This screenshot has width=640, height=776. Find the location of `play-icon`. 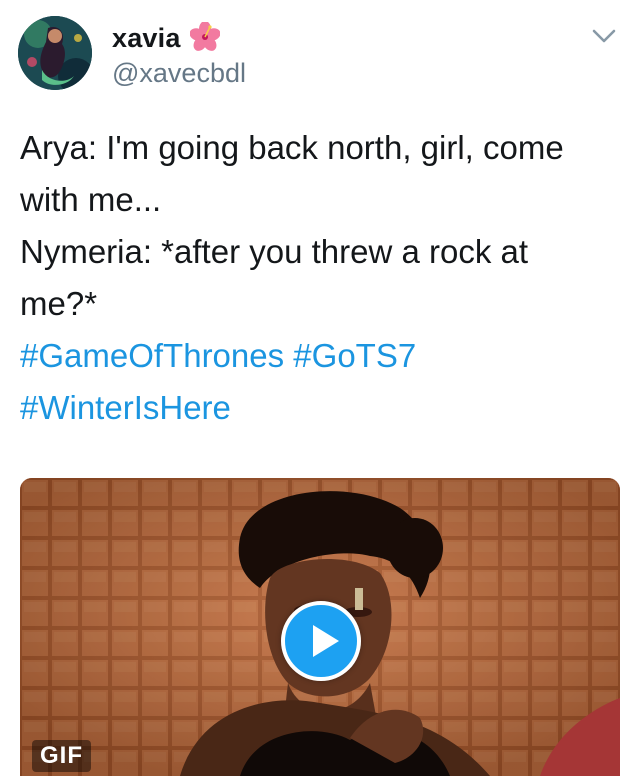

play-icon is located at coordinates (326, 641).